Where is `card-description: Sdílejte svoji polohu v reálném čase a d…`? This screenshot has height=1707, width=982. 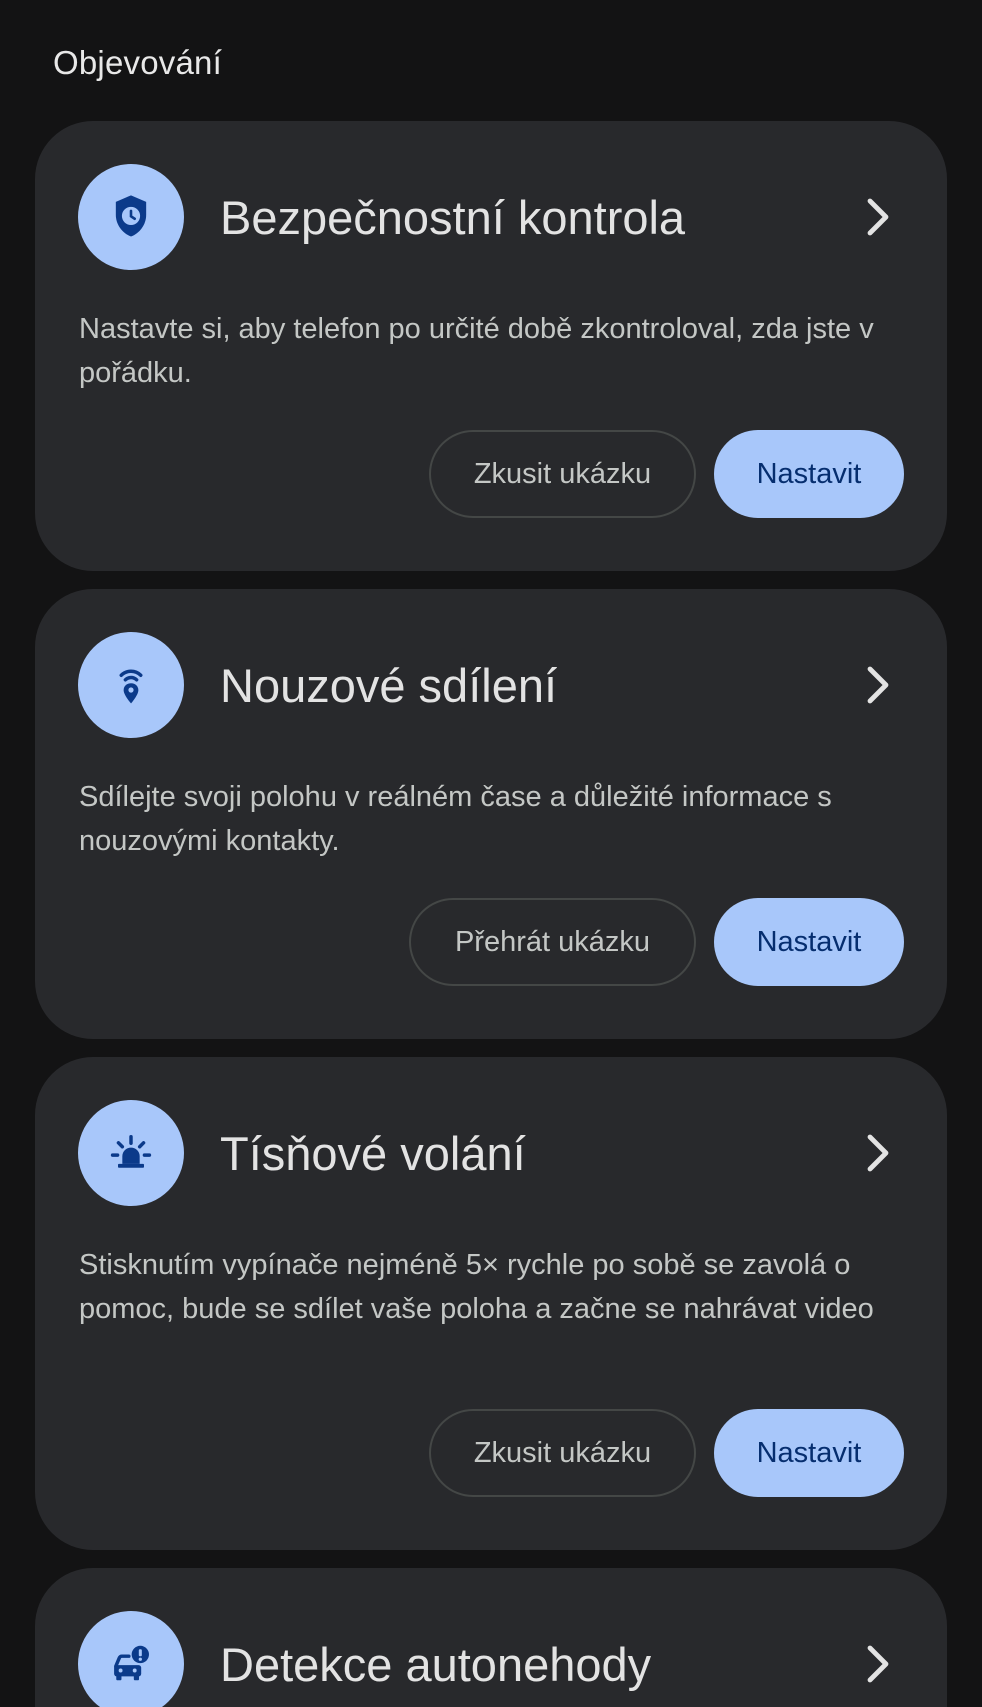
card-description: Sdílejte svoji polohu v reálném čase a d… is located at coordinates (455, 819).